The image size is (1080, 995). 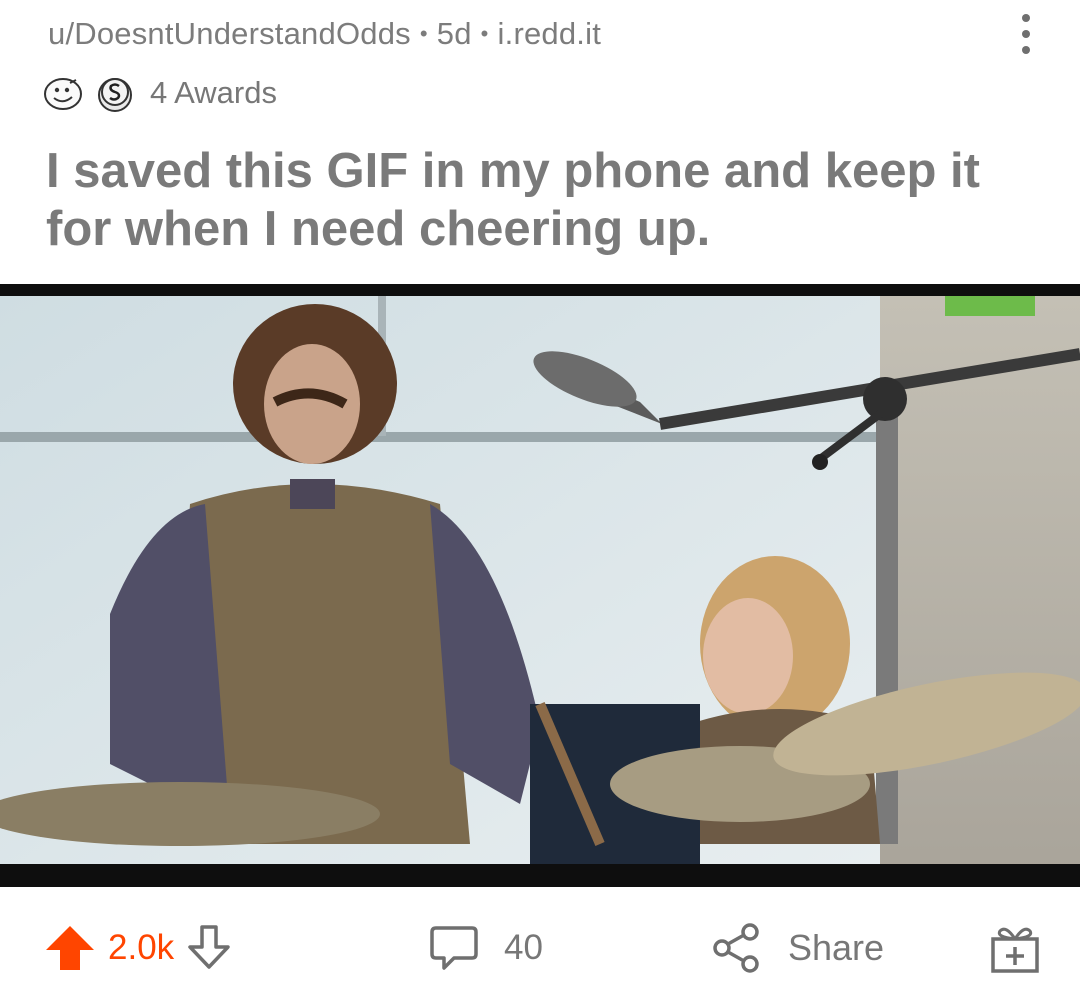 I want to click on post-action-bar: 2.0k 40 Share, so click(x=540, y=947).